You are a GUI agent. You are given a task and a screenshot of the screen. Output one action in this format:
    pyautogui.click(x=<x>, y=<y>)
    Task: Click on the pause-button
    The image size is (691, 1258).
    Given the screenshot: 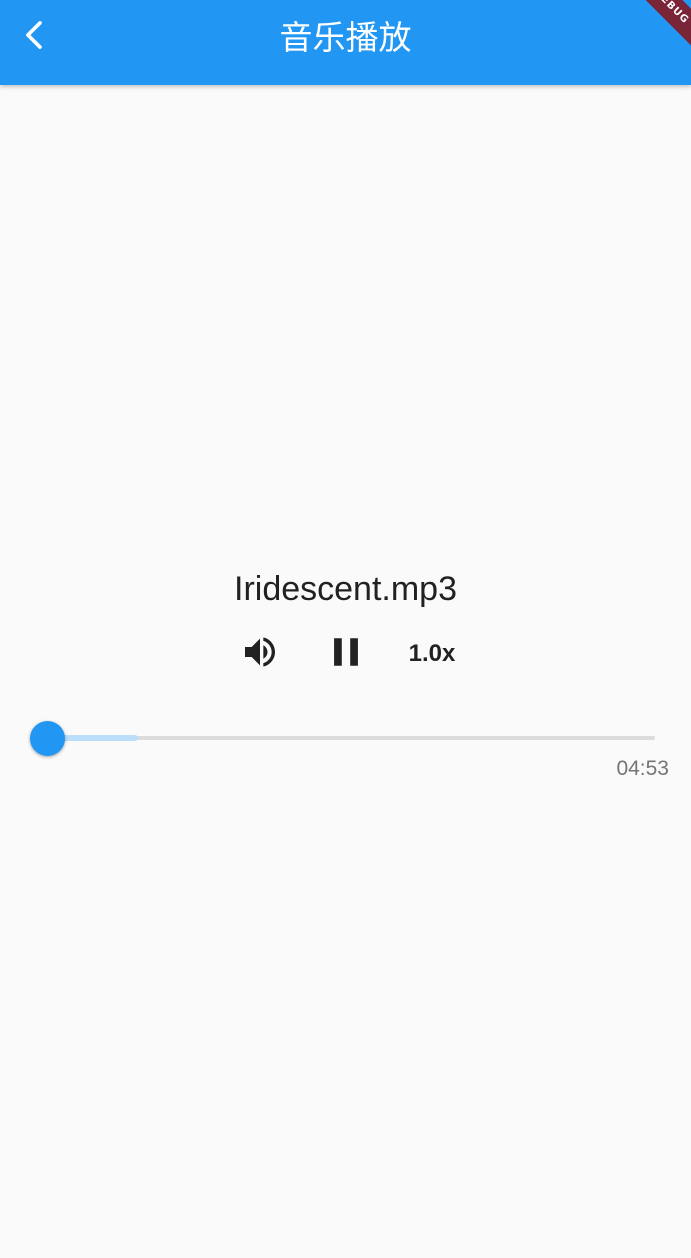 What is the action you would take?
    pyautogui.click(x=346, y=654)
    